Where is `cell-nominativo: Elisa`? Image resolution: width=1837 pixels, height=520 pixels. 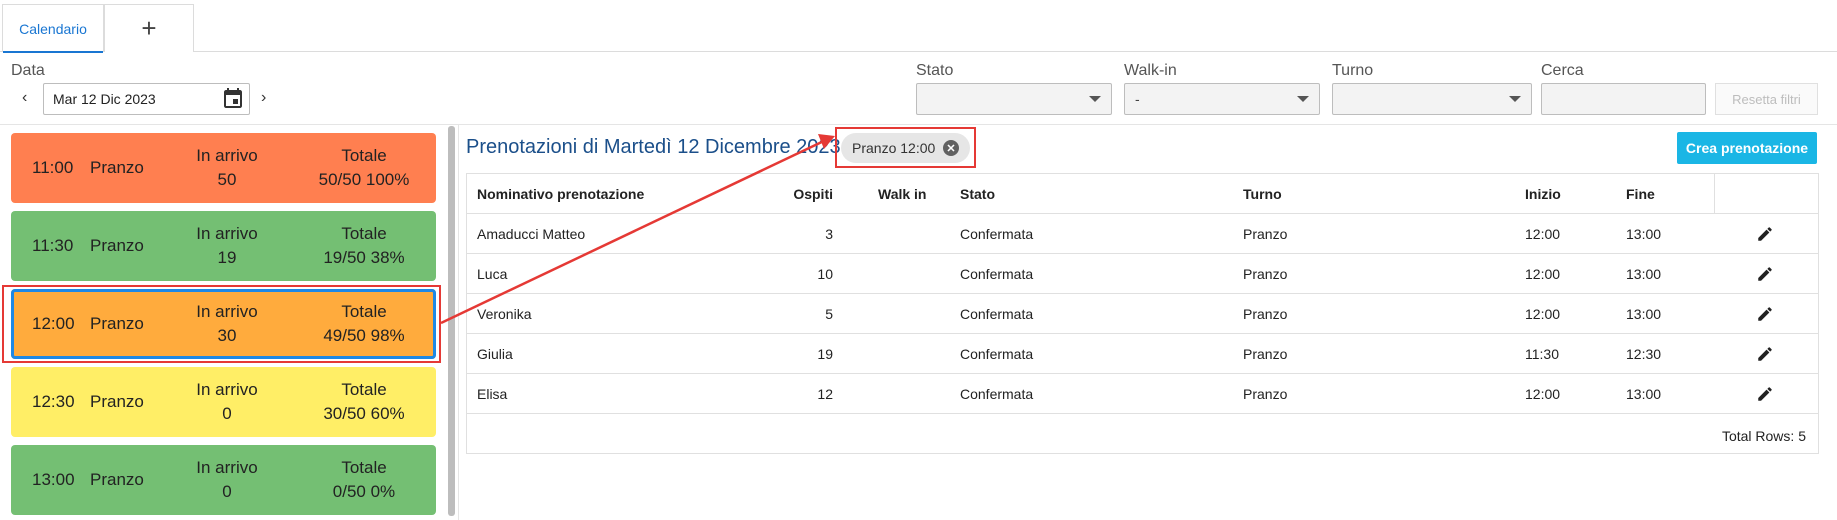 cell-nominativo: Elisa is located at coordinates (492, 394).